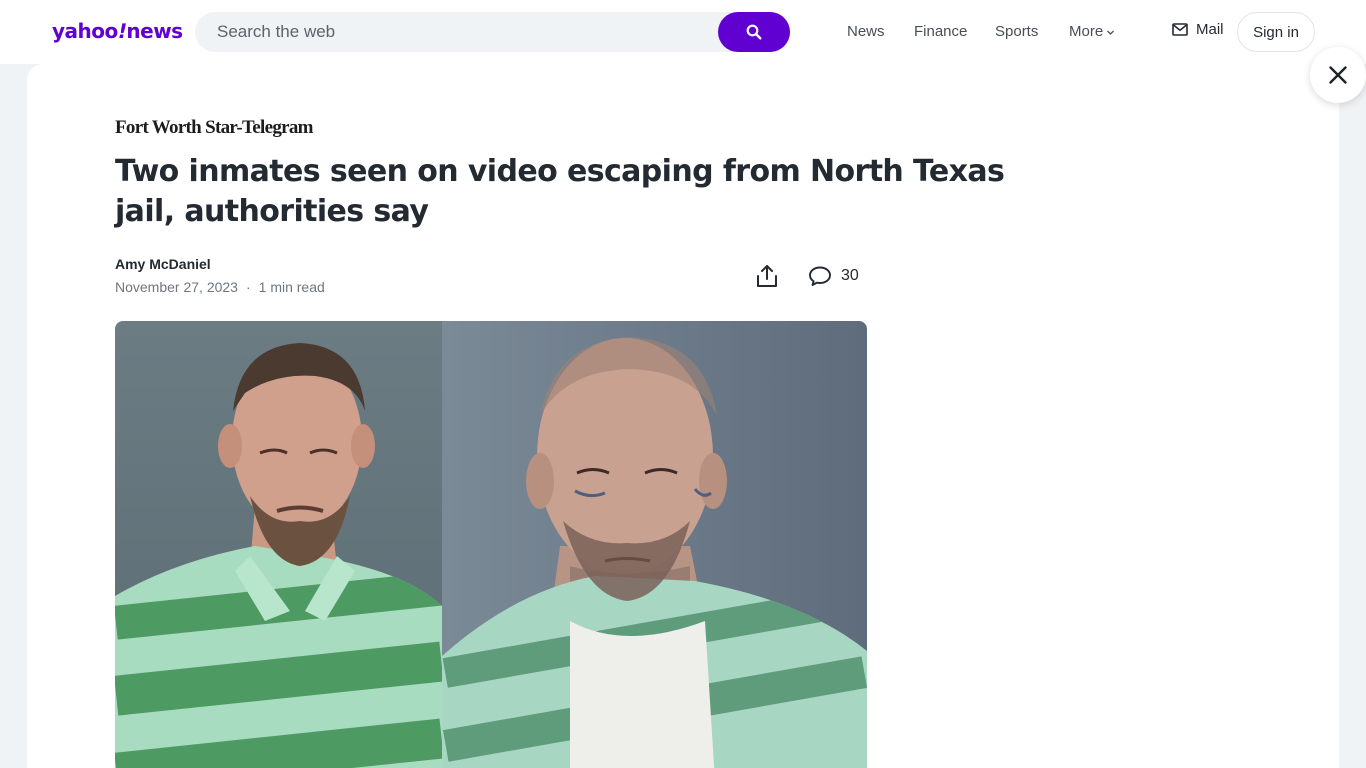  Describe the element at coordinates (85, 31) in the screenshot. I see `logo-text-yahoo: yahoo` at that location.